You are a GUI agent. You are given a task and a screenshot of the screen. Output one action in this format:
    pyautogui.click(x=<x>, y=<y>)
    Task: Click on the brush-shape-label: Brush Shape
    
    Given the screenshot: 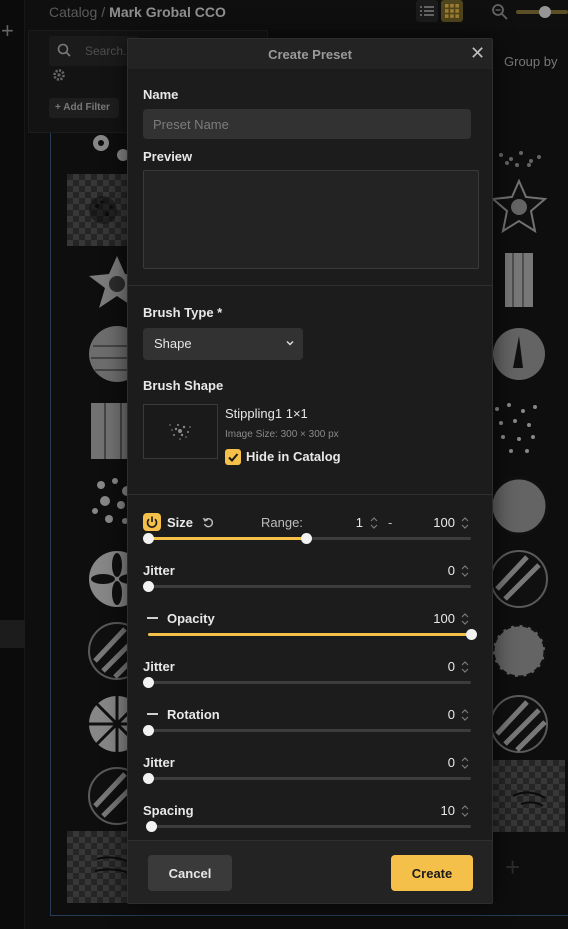 What is the action you would take?
    pyautogui.click(x=183, y=385)
    